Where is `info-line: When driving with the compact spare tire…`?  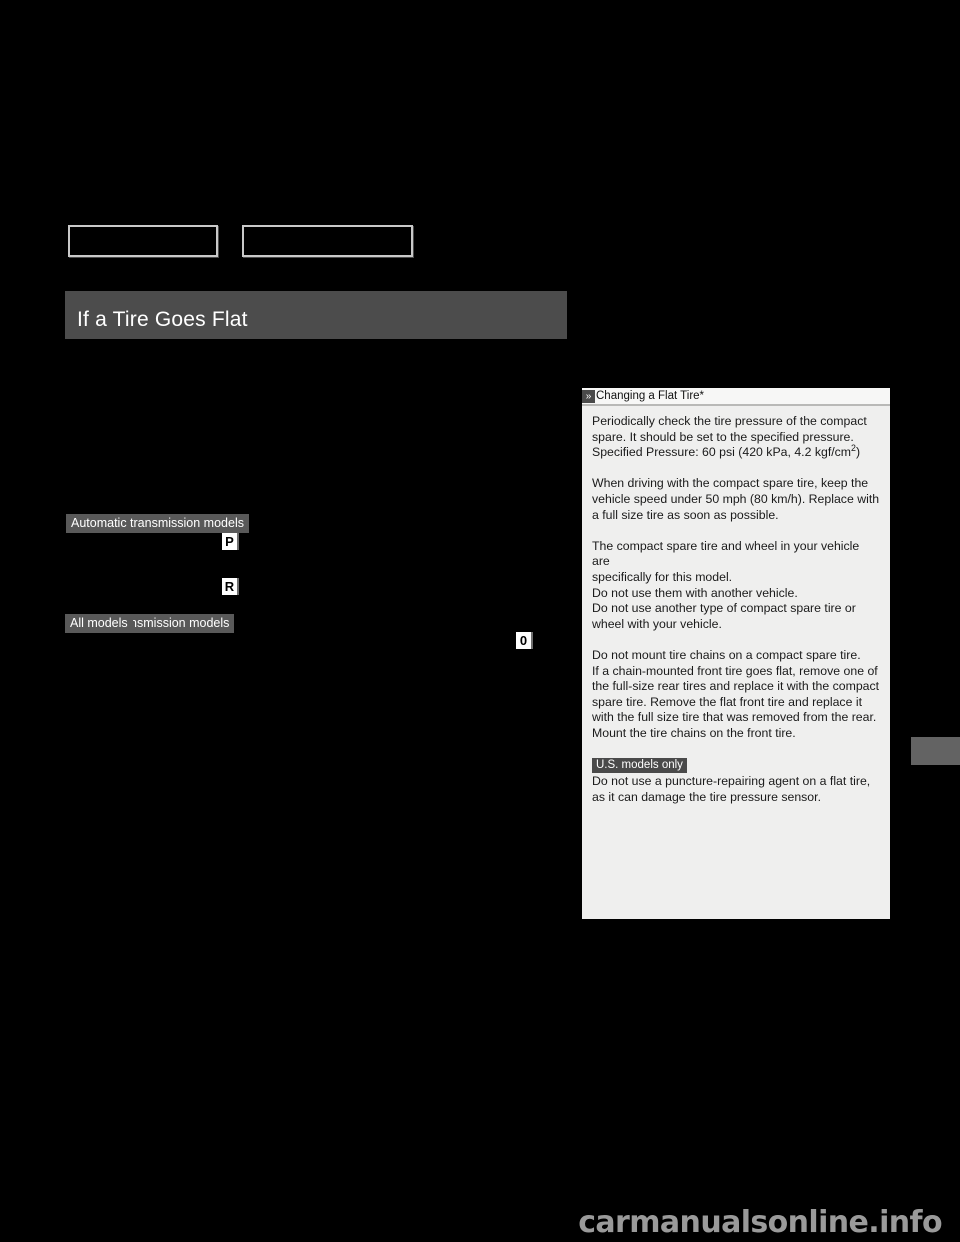
info-line: When driving with the compact spare tire… is located at coordinates (730, 483).